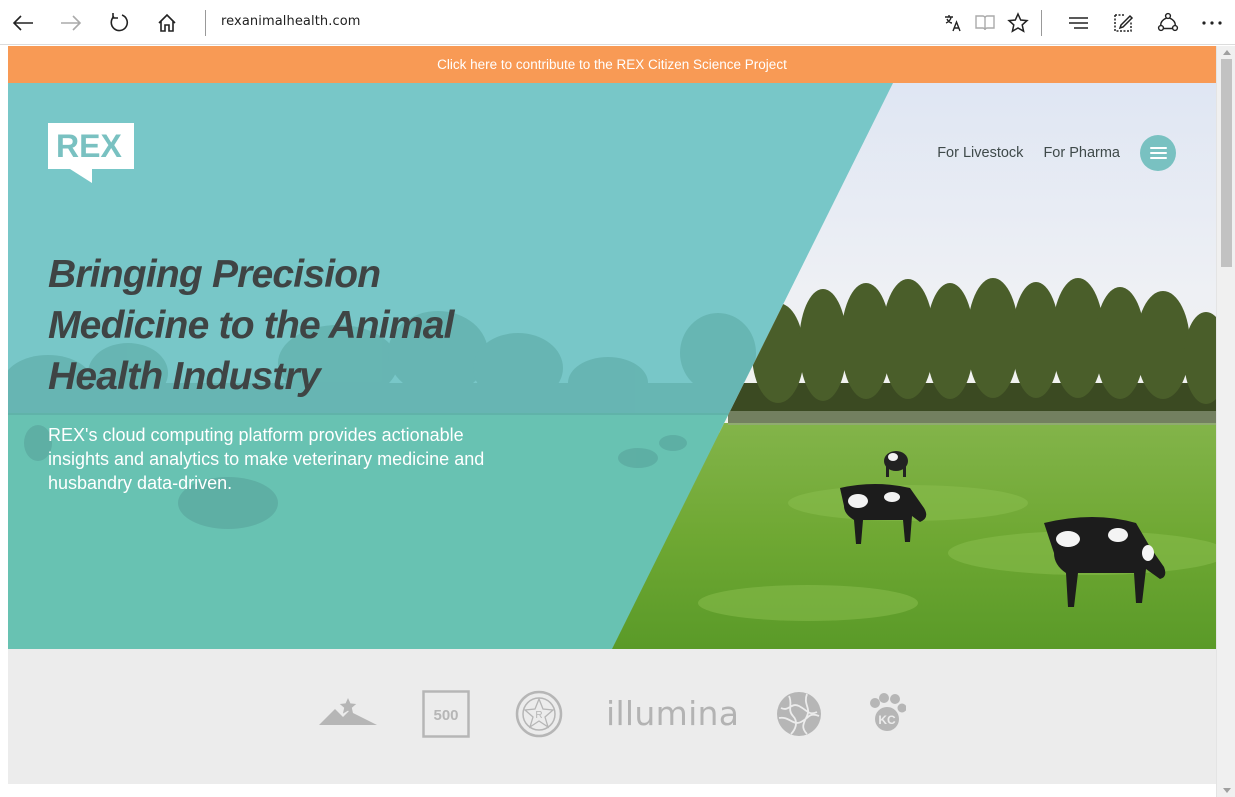 This screenshot has height=797, width=1235. I want to click on share-icon, so click(1168, 23).